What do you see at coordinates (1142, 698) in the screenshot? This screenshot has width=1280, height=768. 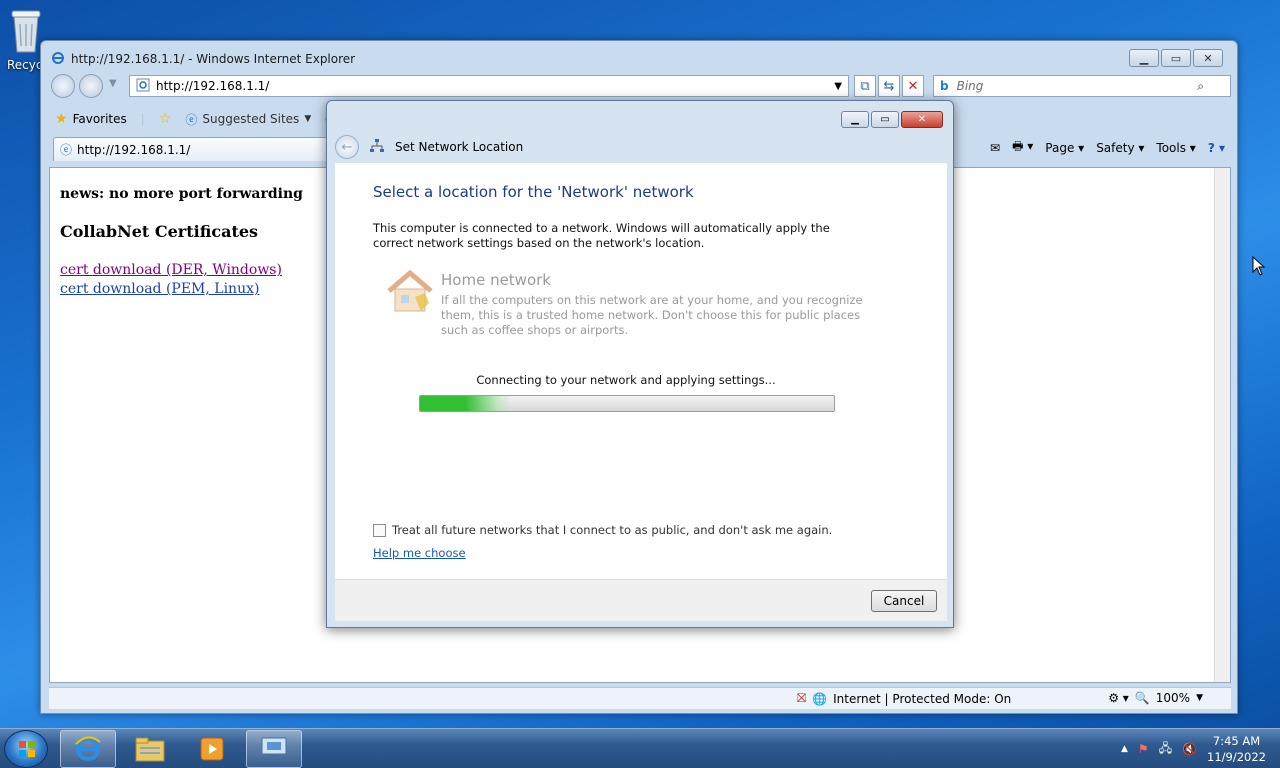 I see `zoom-icon: 🔍` at bounding box center [1142, 698].